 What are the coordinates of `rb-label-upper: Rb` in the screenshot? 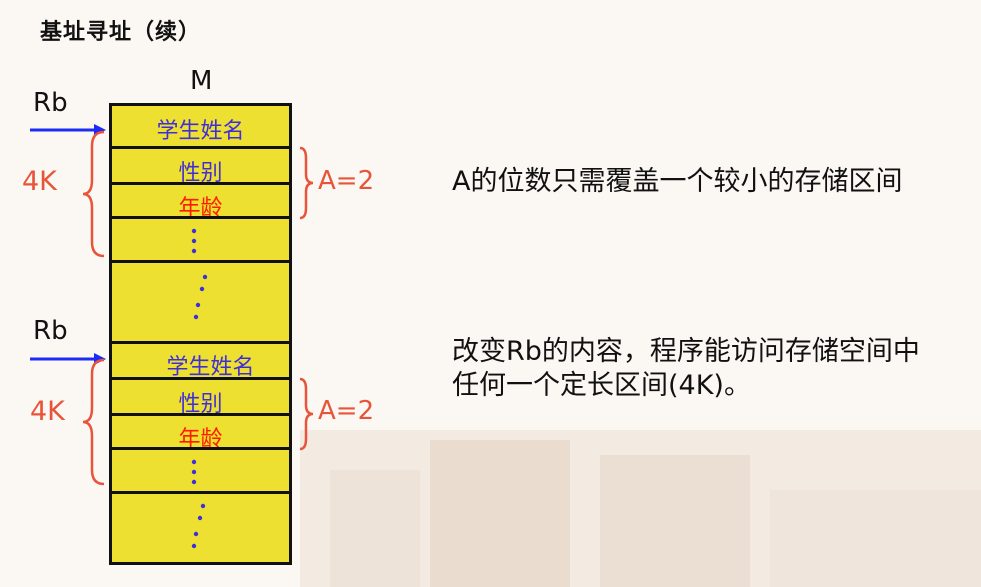 It's located at (50, 103).